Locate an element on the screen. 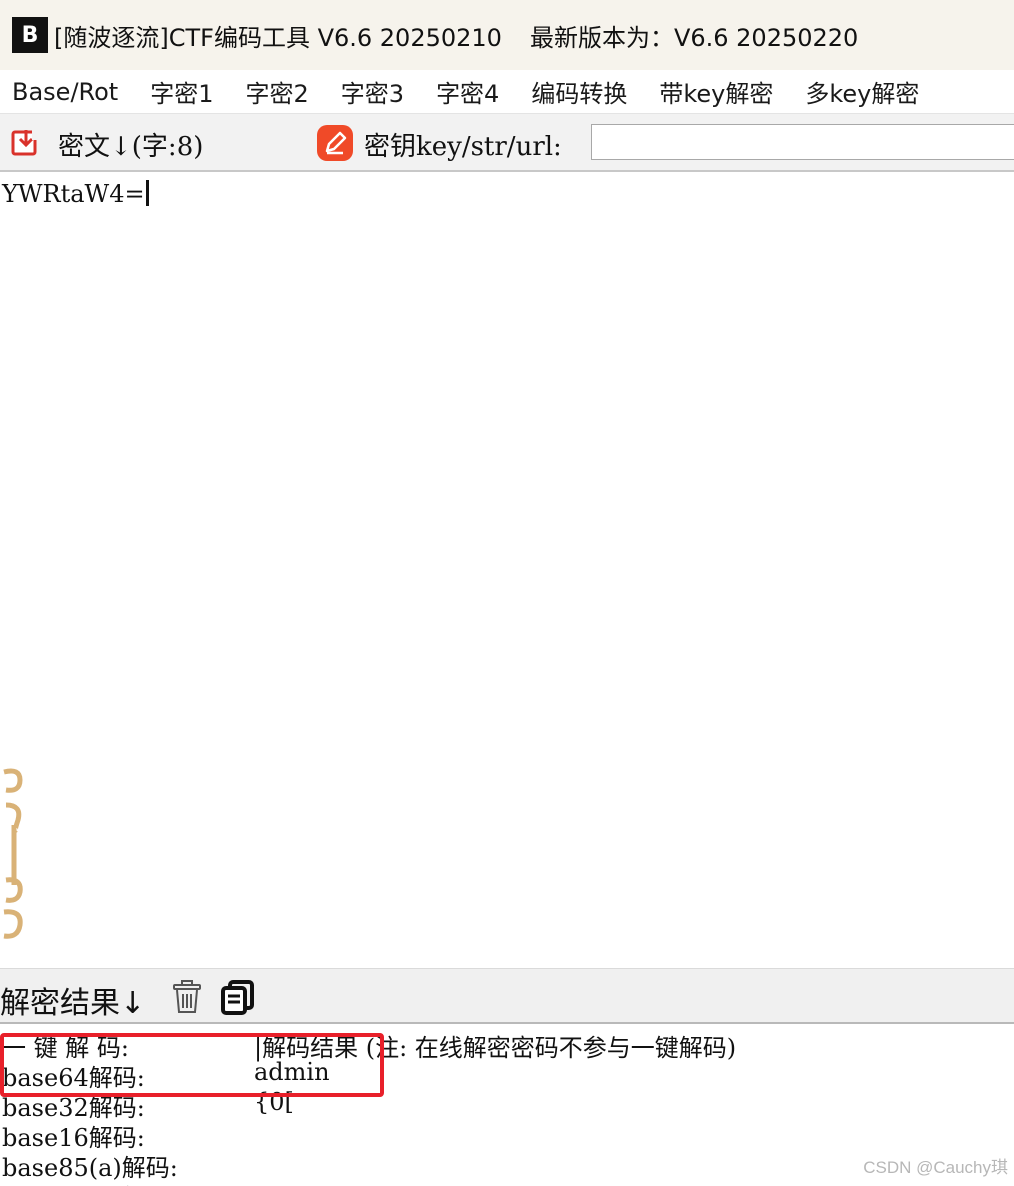 This screenshot has width=1014, height=1186. menu-zimi3: 字密3 is located at coordinates (372, 91).